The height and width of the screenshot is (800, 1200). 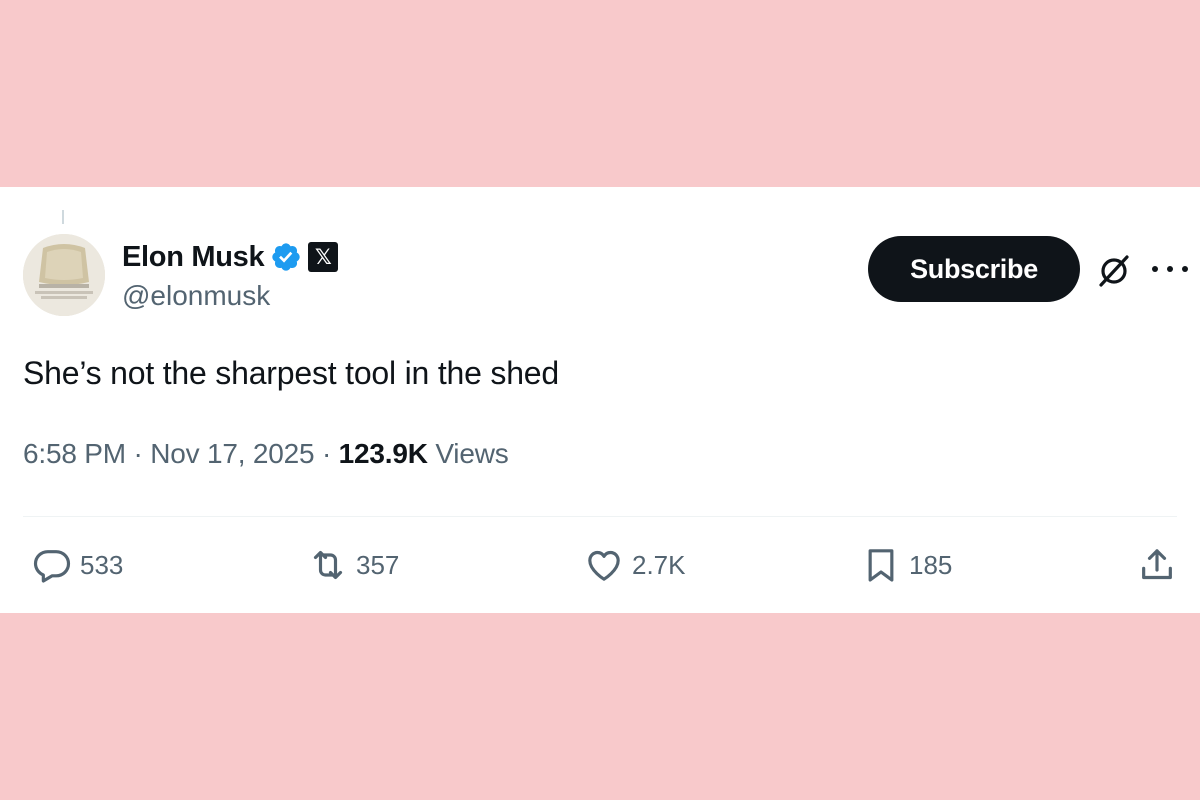 What do you see at coordinates (63, 217) in the screenshot?
I see `thread-line` at bounding box center [63, 217].